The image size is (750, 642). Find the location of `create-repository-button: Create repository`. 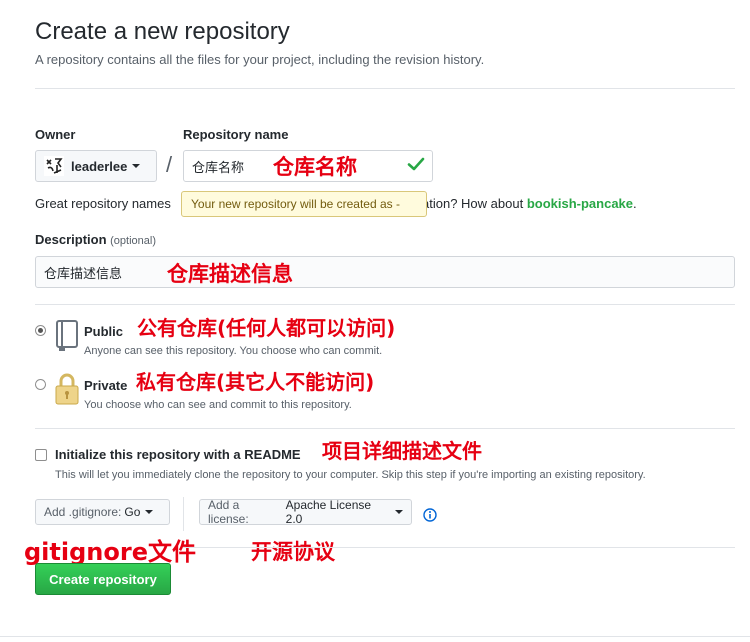

create-repository-button: Create repository is located at coordinates (103, 579).